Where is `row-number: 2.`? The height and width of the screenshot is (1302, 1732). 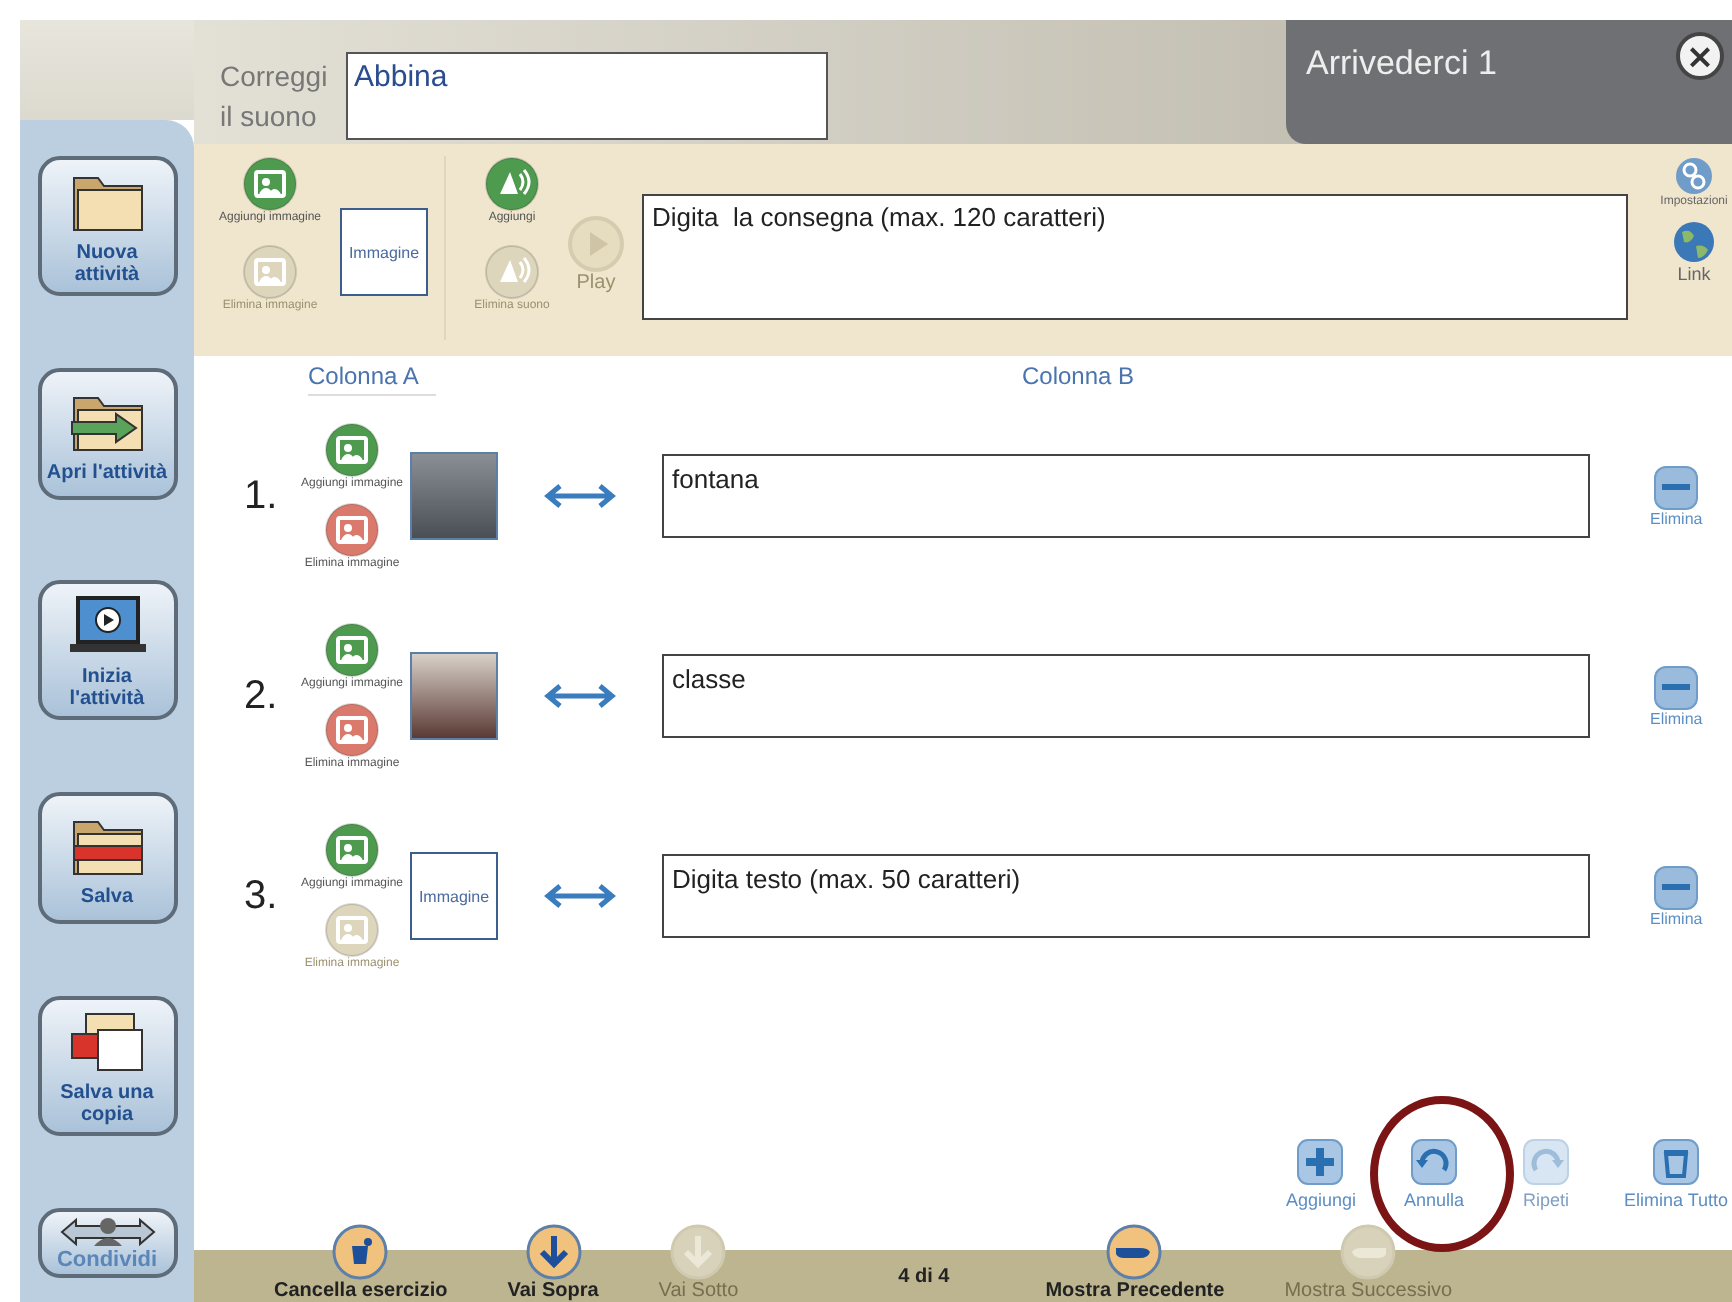 row-number: 2. is located at coordinates (262, 696).